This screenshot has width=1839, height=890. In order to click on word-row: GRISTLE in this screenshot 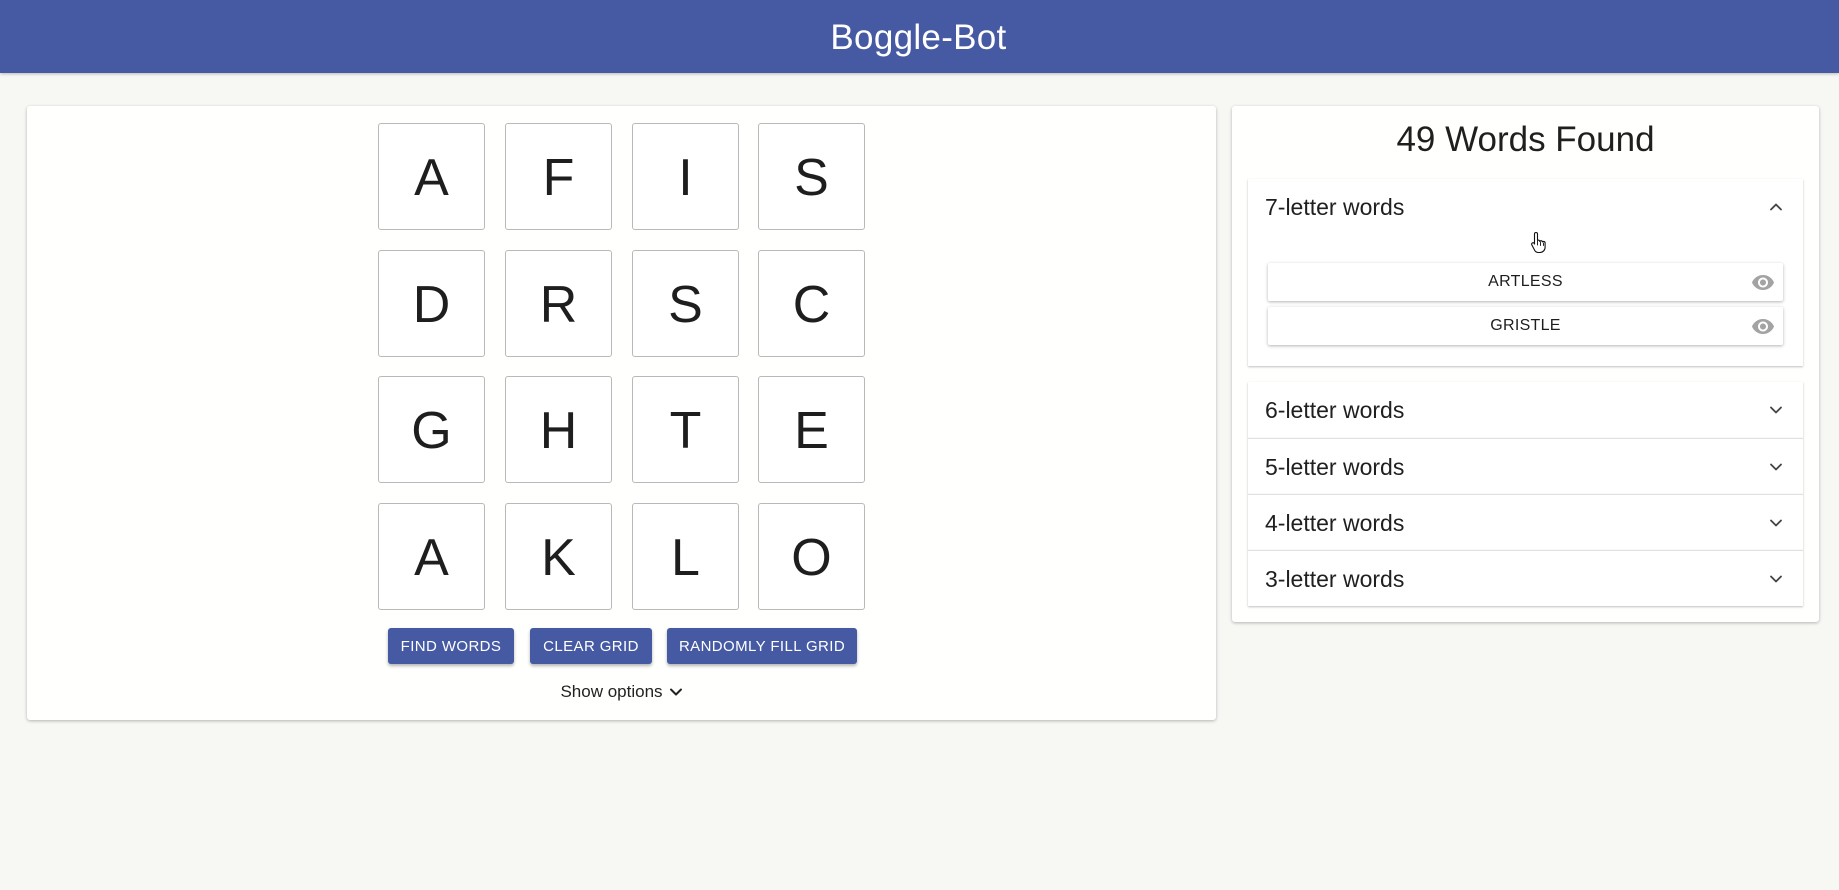, I will do `click(1525, 326)`.